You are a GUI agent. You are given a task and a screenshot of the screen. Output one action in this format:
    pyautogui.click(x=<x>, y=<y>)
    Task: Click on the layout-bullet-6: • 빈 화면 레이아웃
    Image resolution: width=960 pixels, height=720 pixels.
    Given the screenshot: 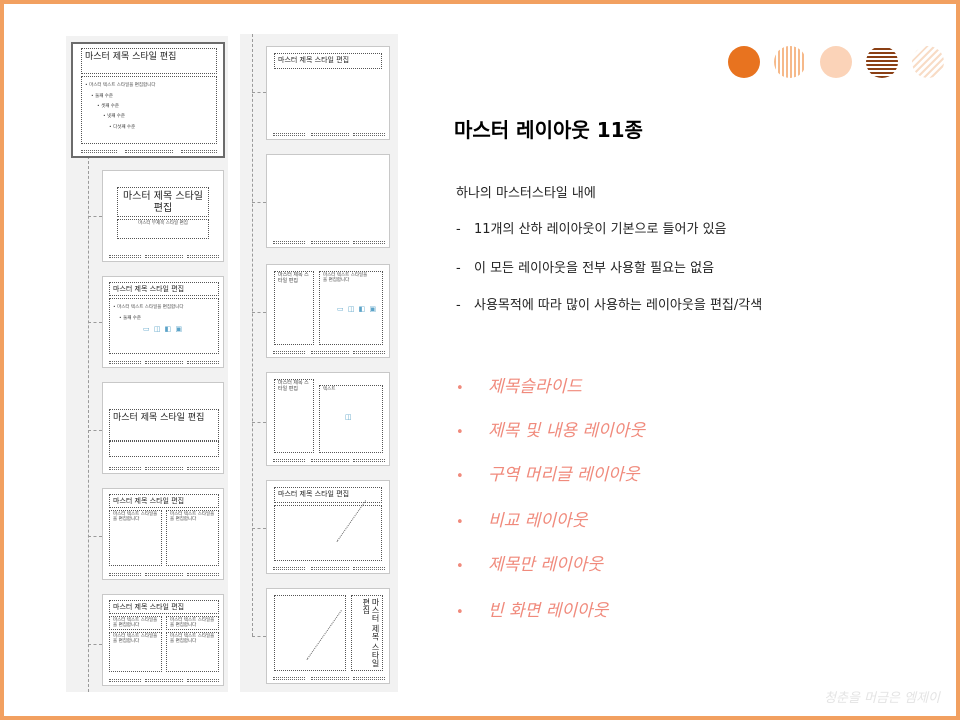 What is the action you would take?
    pyautogui.click(x=532, y=608)
    